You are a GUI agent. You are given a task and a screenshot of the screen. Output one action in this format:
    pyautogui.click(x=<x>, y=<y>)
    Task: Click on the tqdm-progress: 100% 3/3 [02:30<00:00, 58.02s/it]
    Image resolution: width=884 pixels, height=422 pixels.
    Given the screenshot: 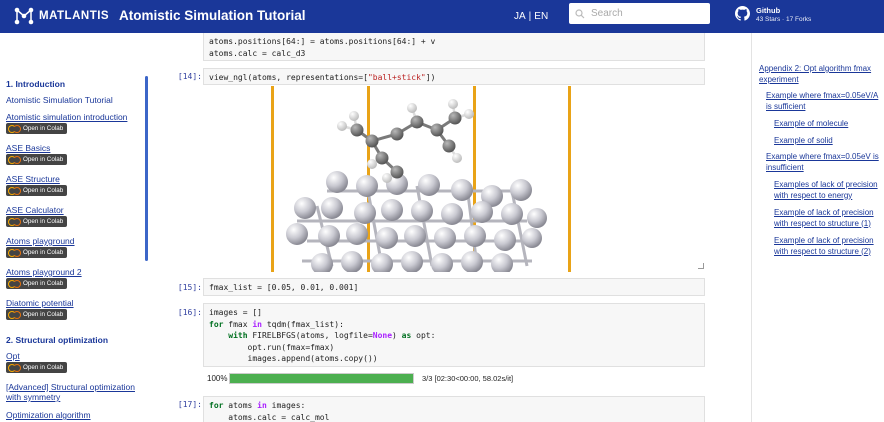 What is the action you would take?
    pyautogui.click(x=360, y=378)
    